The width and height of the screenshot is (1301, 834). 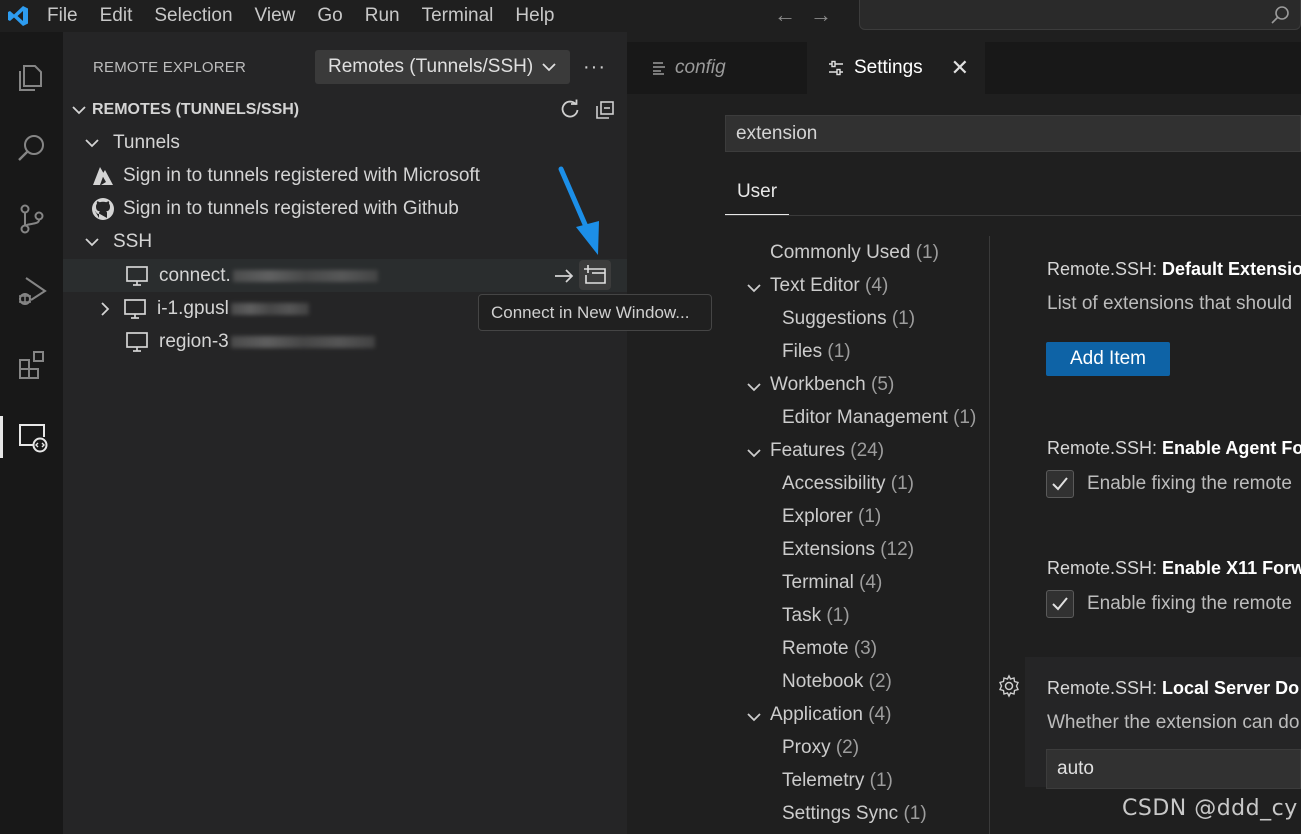 What do you see at coordinates (830, 715) in the screenshot?
I see `toc-item: Application (4)` at bounding box center [830, 715].